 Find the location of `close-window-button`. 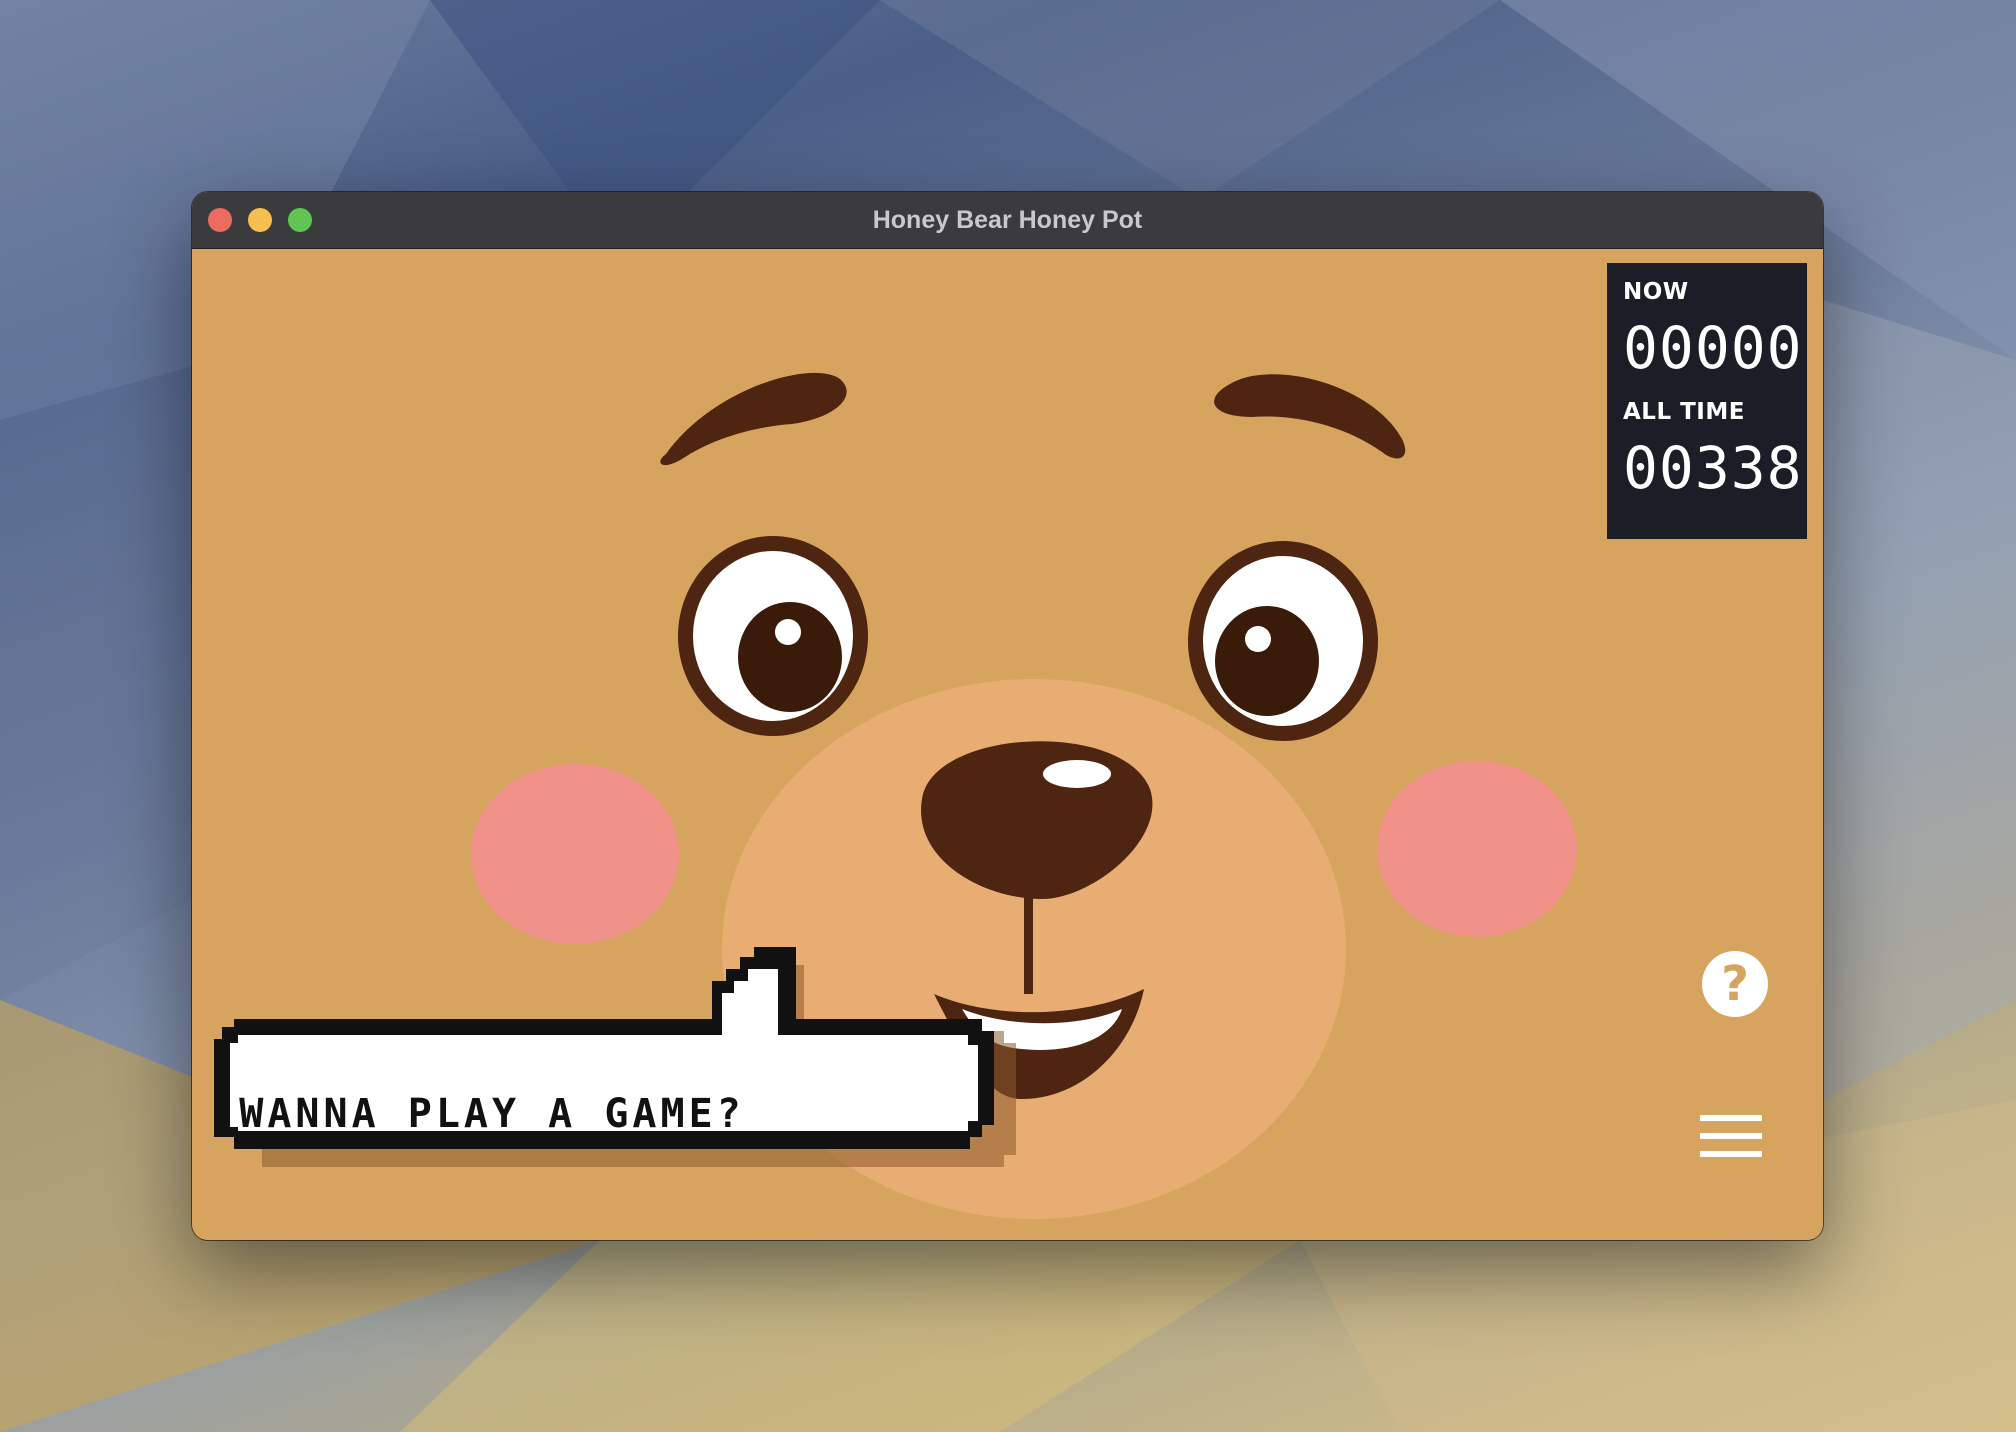

close-window-button is located at coordinates (220, 220).